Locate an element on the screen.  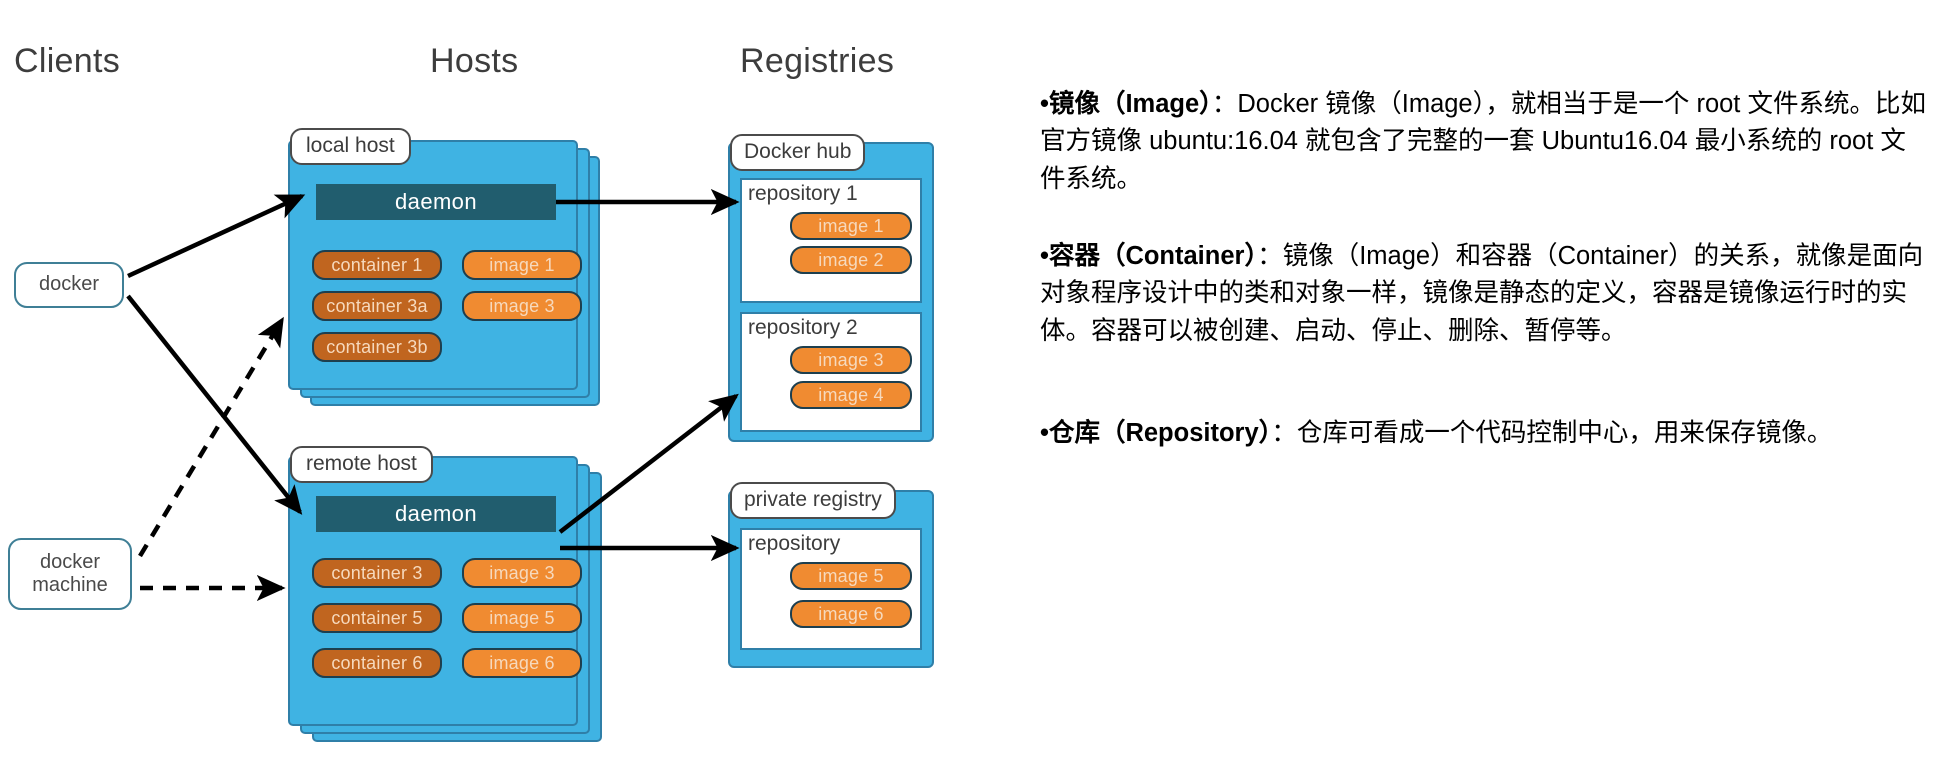
docker-hub-repo1-image-1-label: image 1 is located at coordinates (851, 225).